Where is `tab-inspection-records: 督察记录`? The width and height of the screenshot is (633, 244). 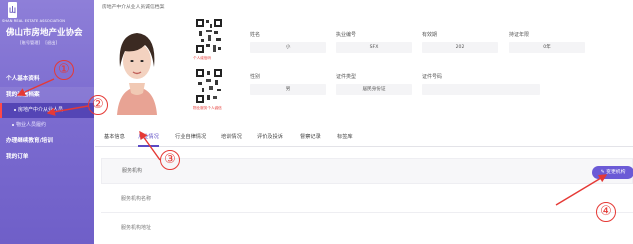
tab-inspection-records: 督察记录 is located at coordinates (310, 137).